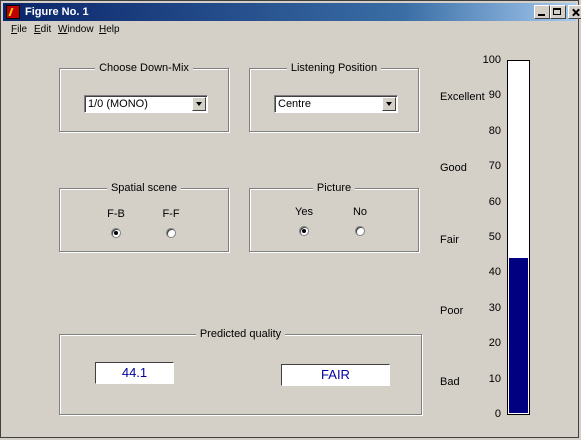  I want to click on title-bar: Figure No. 1, so click(292, 12).